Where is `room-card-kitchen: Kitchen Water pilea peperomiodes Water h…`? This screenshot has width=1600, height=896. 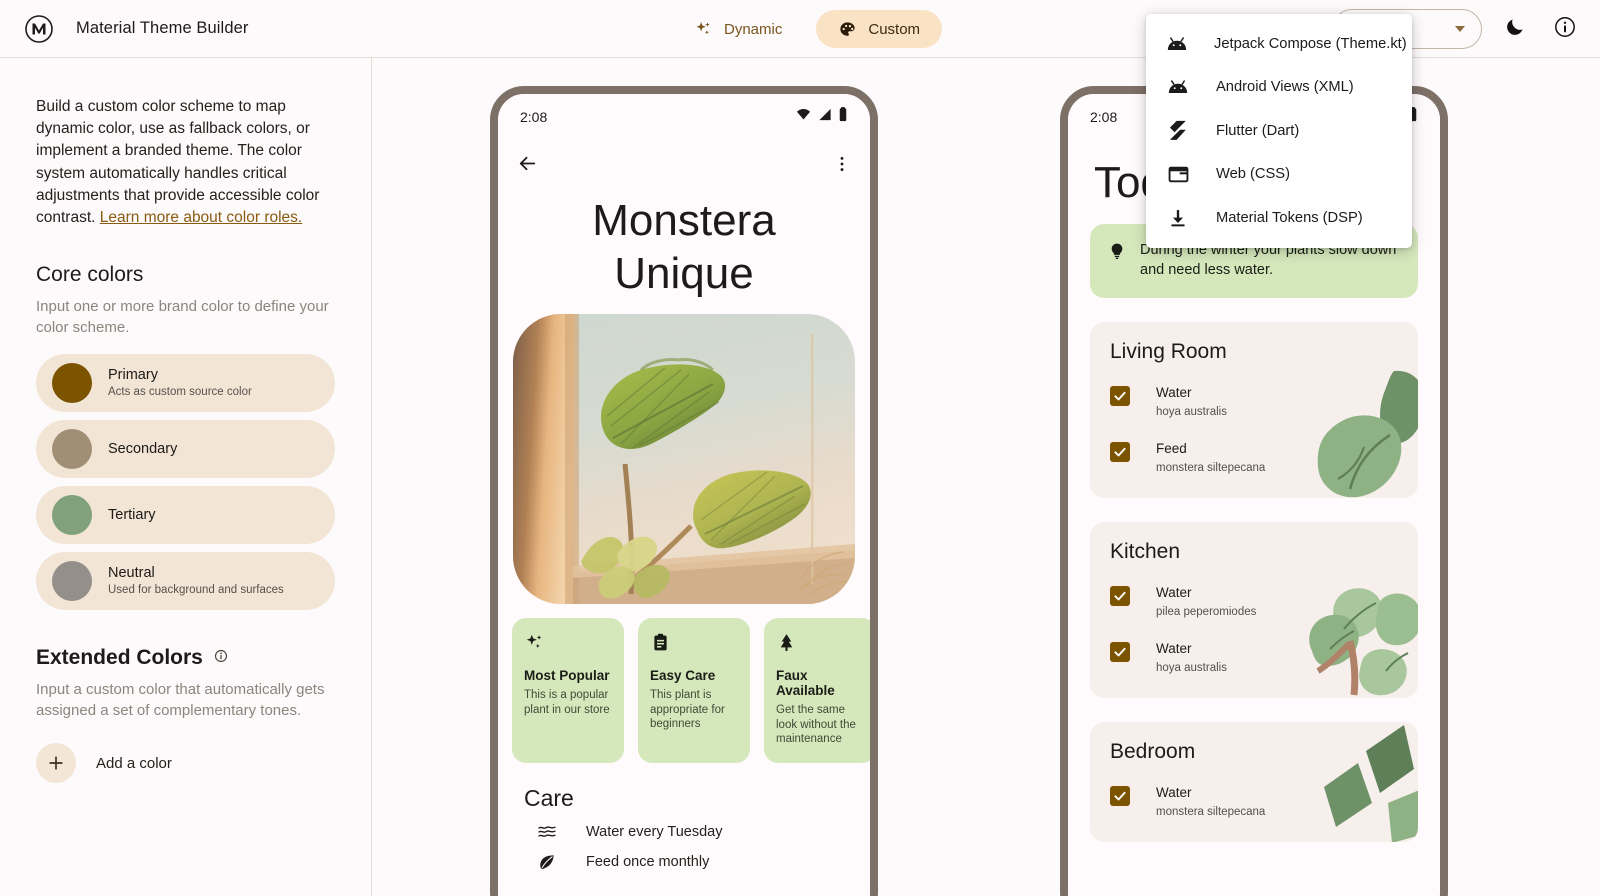 room-card-kitchen: Kitchen Water pilea peperomiodes Water h… is located at coordinates (1254, 610).